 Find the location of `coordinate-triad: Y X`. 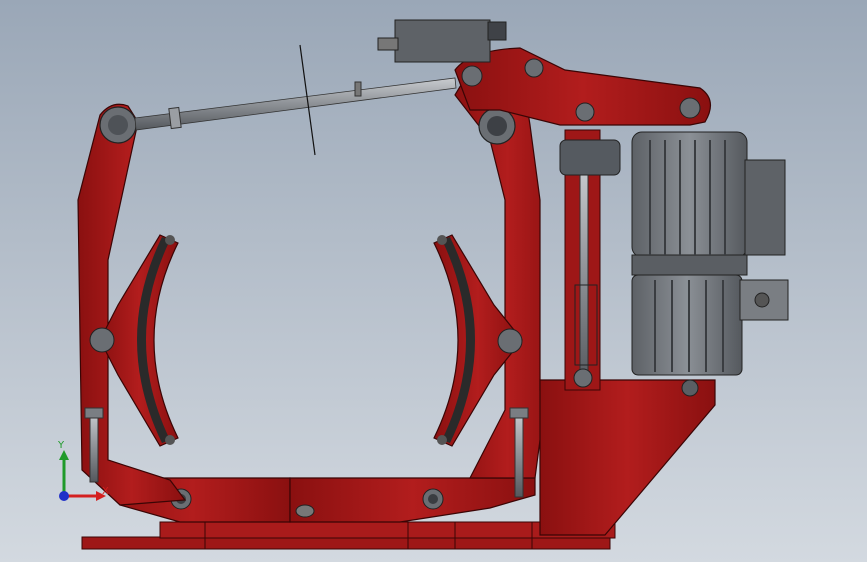

coordinate-triad: Y X is located at coordinates (85, 475).